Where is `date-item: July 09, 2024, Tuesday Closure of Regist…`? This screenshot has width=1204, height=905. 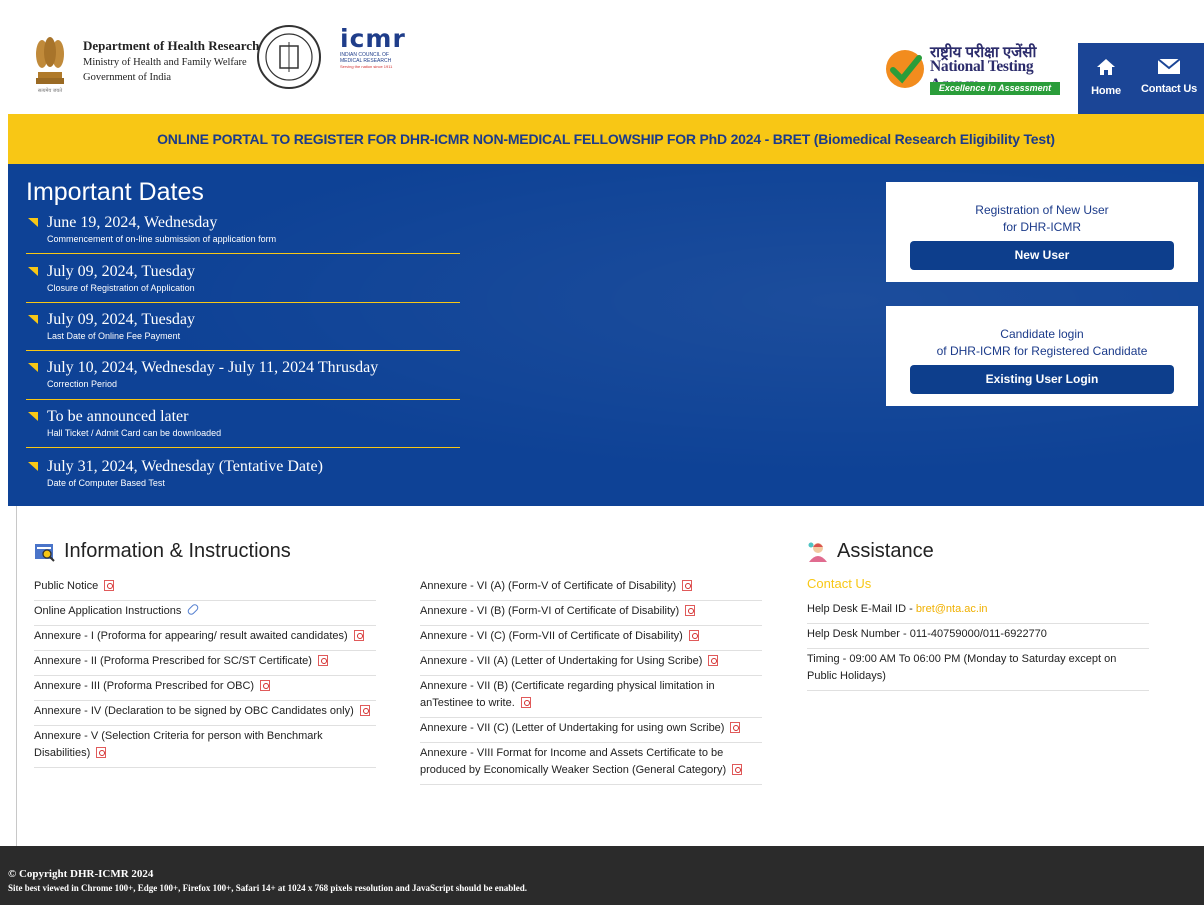
date-item: July 09, 2024, Tuesday Closure of Regist… is located at coordinates (243, 283).